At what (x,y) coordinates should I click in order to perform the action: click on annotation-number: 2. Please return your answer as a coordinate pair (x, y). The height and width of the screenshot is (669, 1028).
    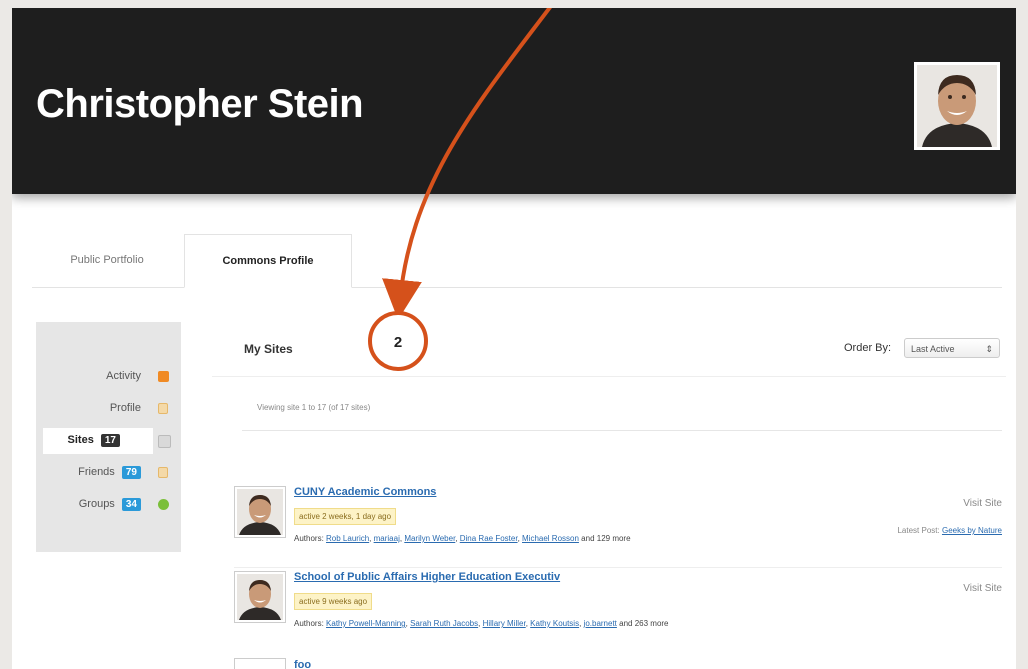
    Looking at the image, I should click on (398, 342).